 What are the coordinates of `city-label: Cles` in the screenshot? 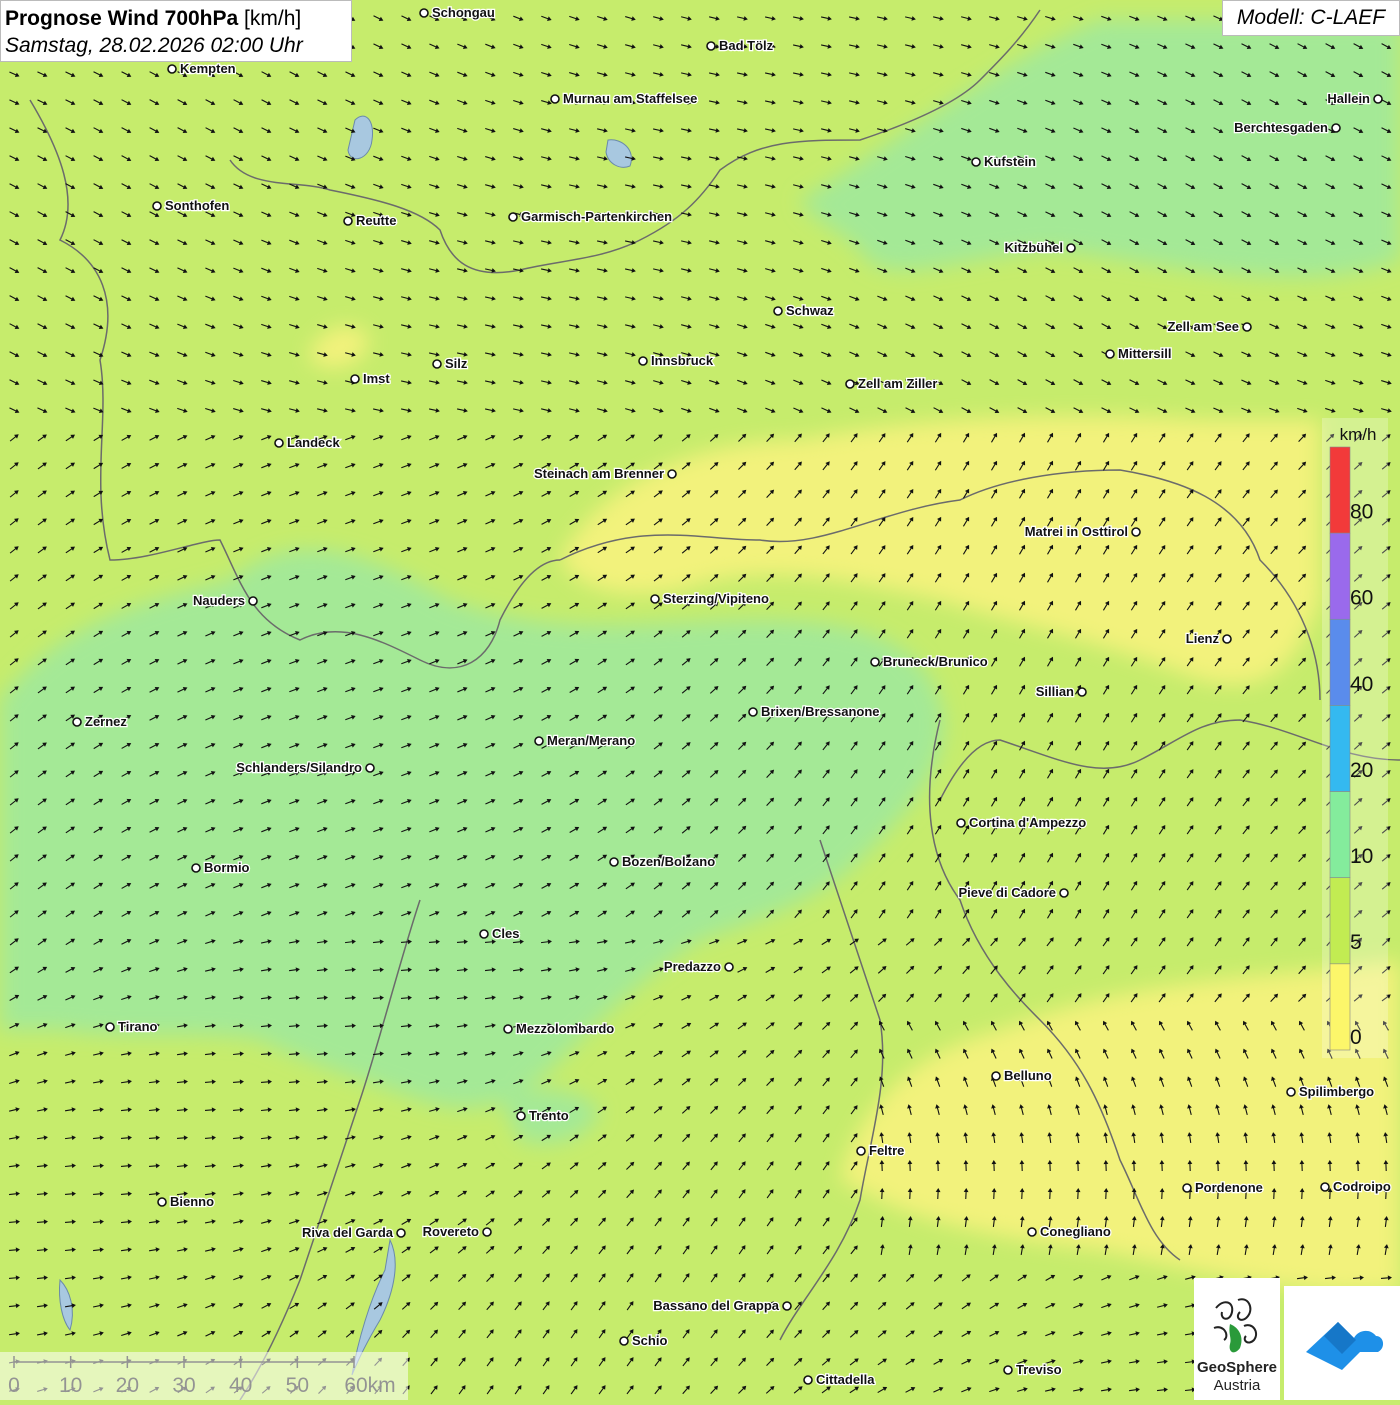 It's located at (505, 933).